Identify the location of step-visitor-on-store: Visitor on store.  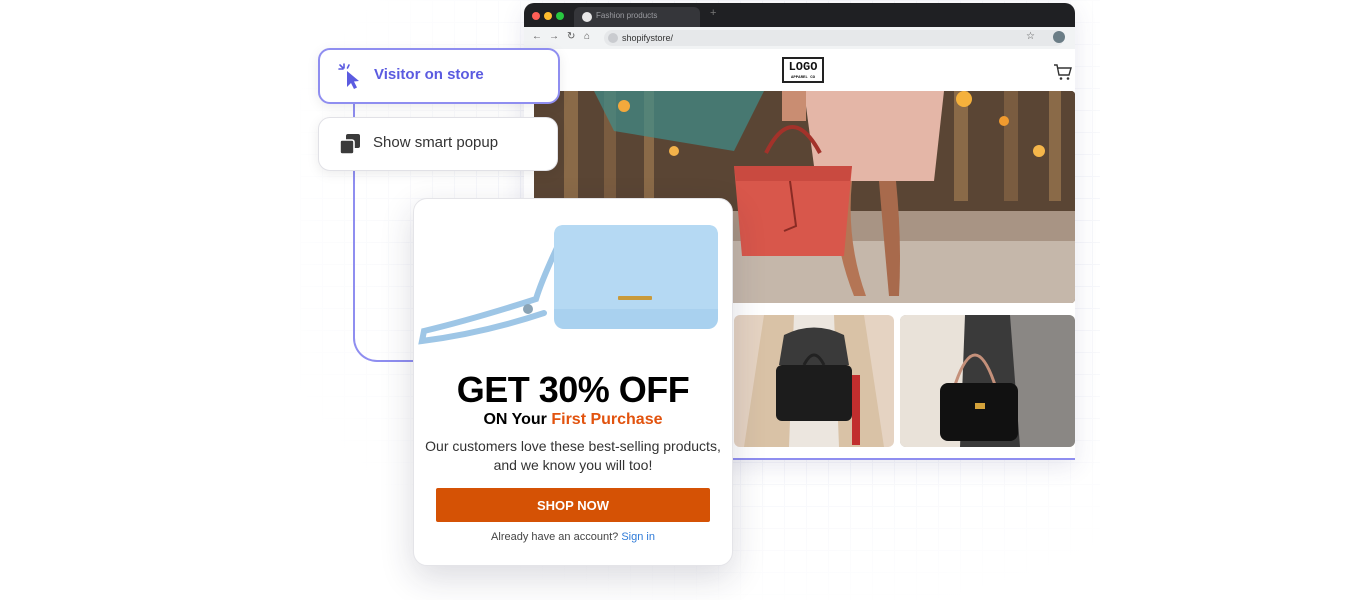
(439, 76).